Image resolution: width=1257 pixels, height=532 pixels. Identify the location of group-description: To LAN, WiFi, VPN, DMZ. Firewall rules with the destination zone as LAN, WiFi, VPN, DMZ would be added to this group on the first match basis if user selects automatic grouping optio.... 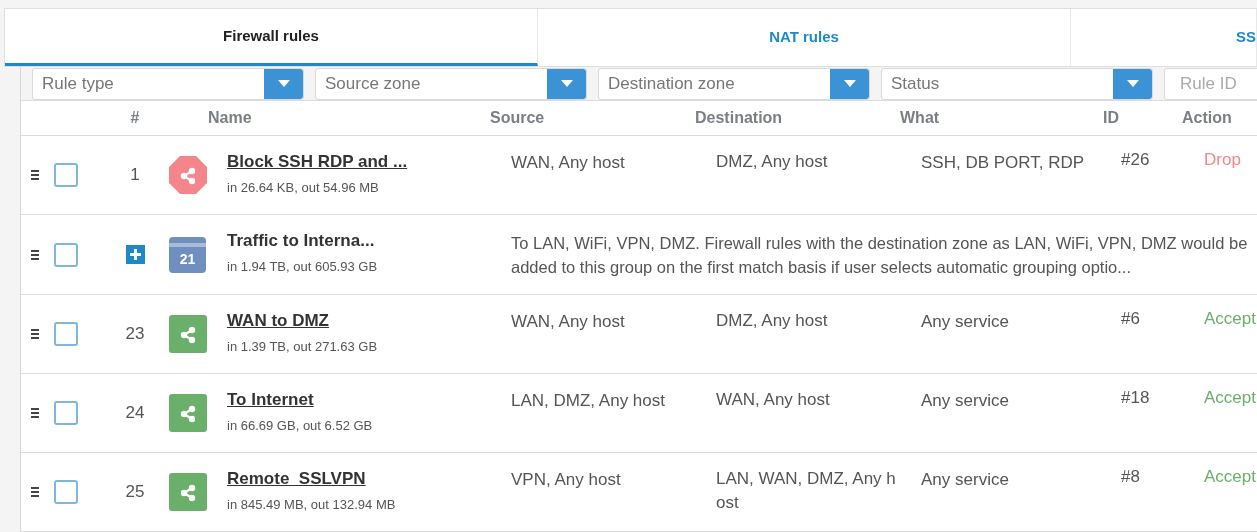
(880, 255).